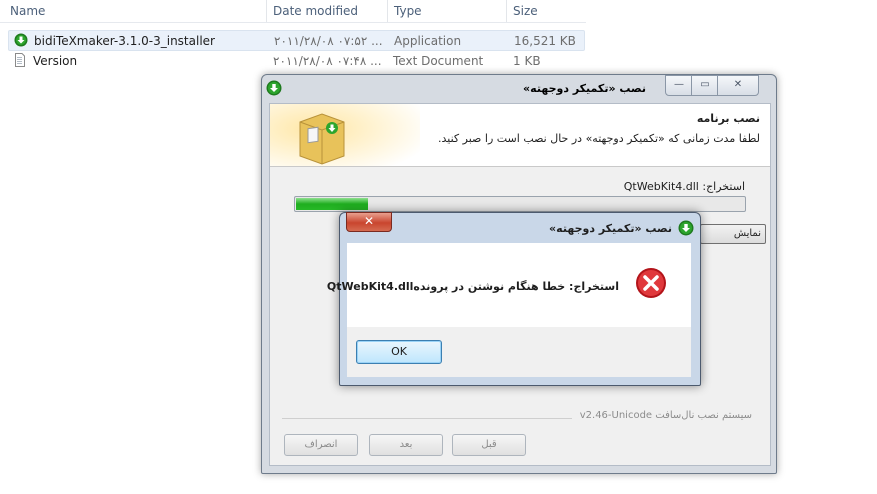 Image resolution: width=877 pixels, height=494 pixels. Describe the element at coordinates (369, 222) in the screenshot. I see `dialog-close-button: ✕` at that location.